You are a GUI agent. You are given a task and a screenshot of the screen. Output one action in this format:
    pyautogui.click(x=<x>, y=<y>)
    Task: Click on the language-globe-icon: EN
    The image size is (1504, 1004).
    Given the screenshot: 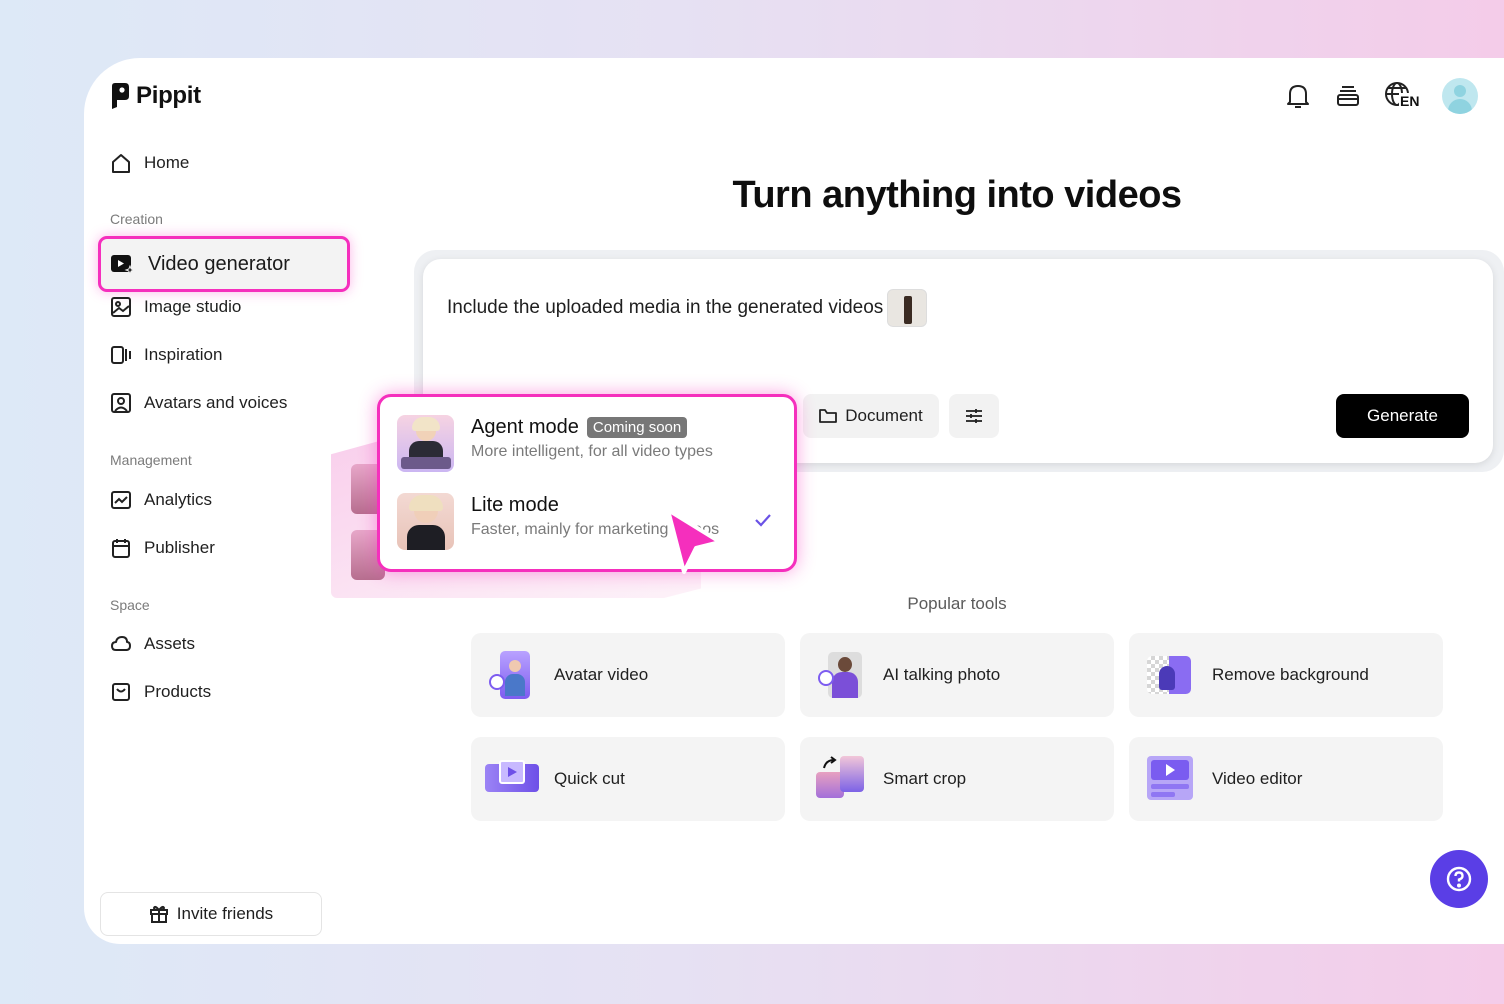 What is the action you would take?
    pyautogui.click(x=1402, y=96)
    